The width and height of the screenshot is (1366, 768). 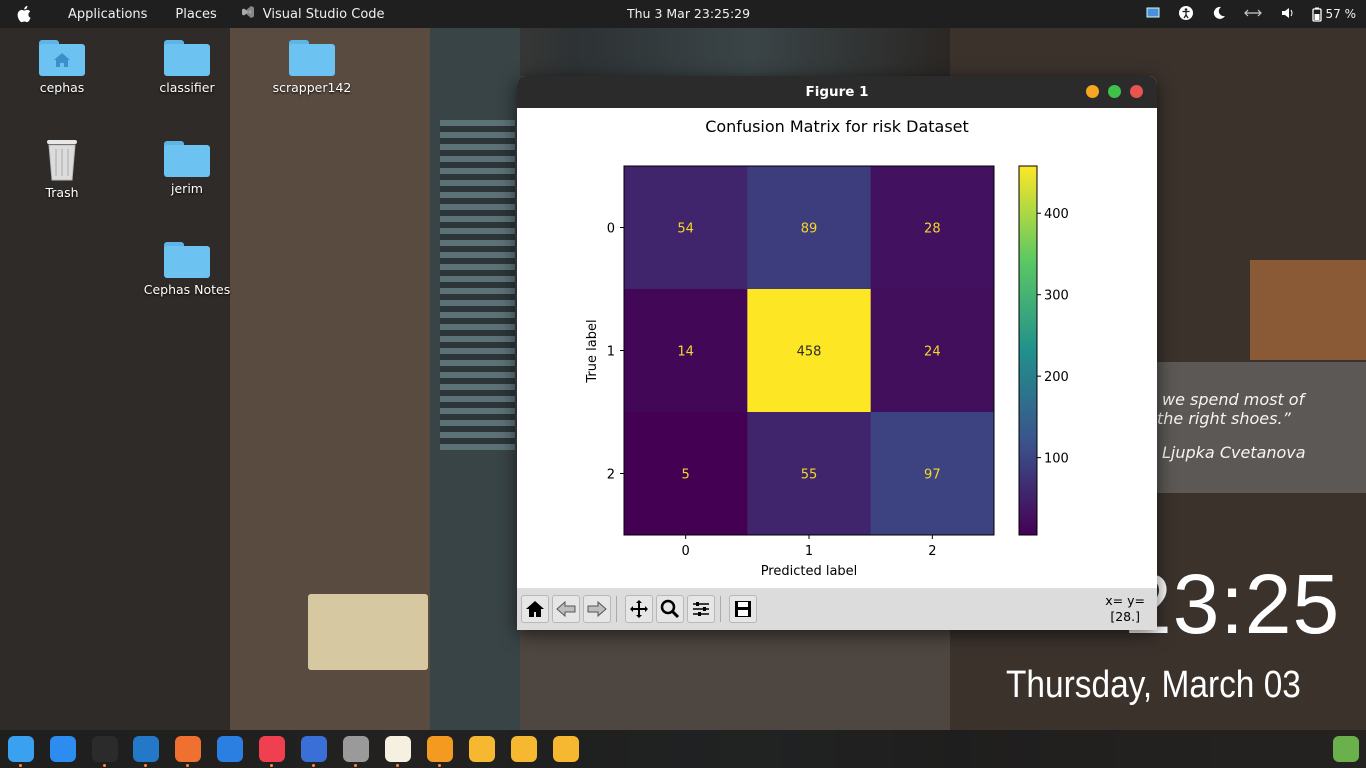 What do you see at coordinates (743, 609) in the screenshot?
I see `save-icon` at bounding box center [743, 609].